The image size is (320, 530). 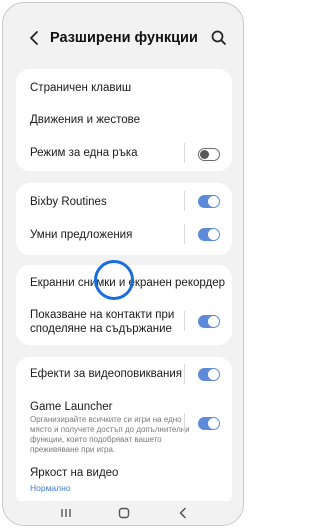 What do you see at coordinates (183, 513) in the screenshot?
I see `back-icon` at bounding box center [183, 513].